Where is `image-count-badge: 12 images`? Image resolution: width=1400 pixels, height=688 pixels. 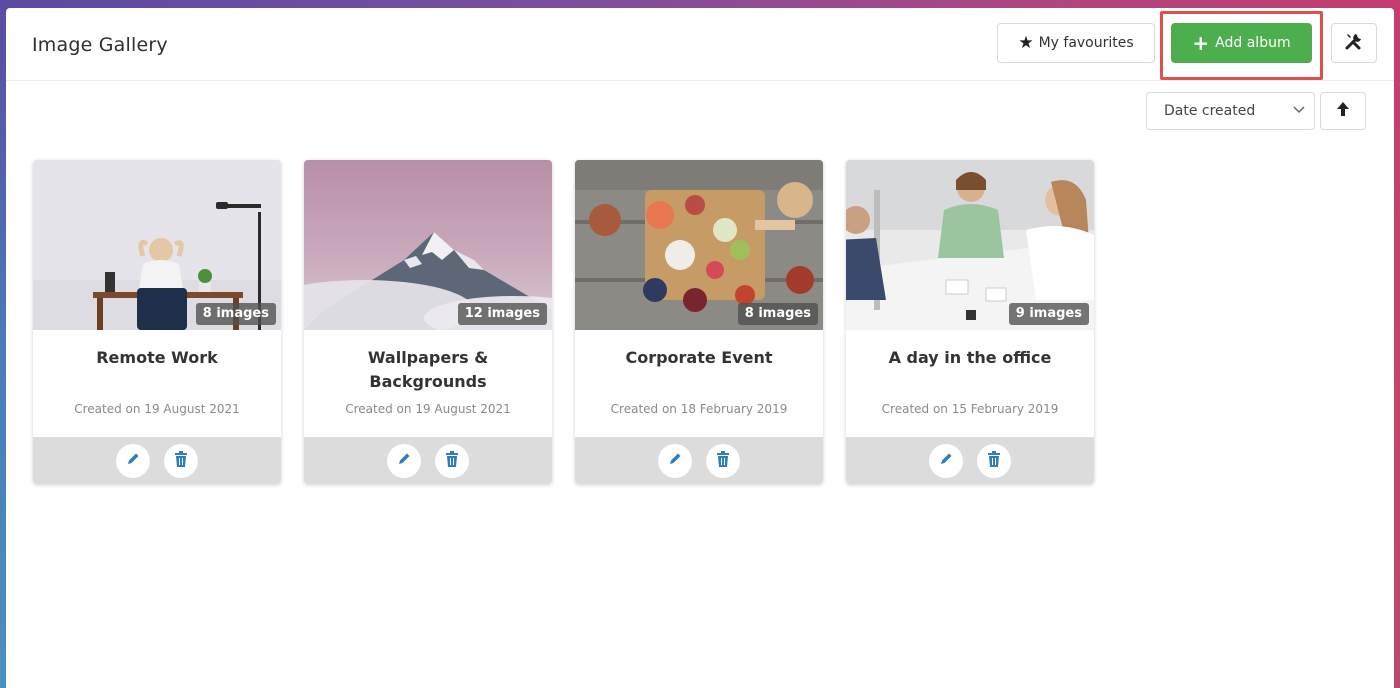
image-count-badge: 12 images is located at coordinates (502, 314).